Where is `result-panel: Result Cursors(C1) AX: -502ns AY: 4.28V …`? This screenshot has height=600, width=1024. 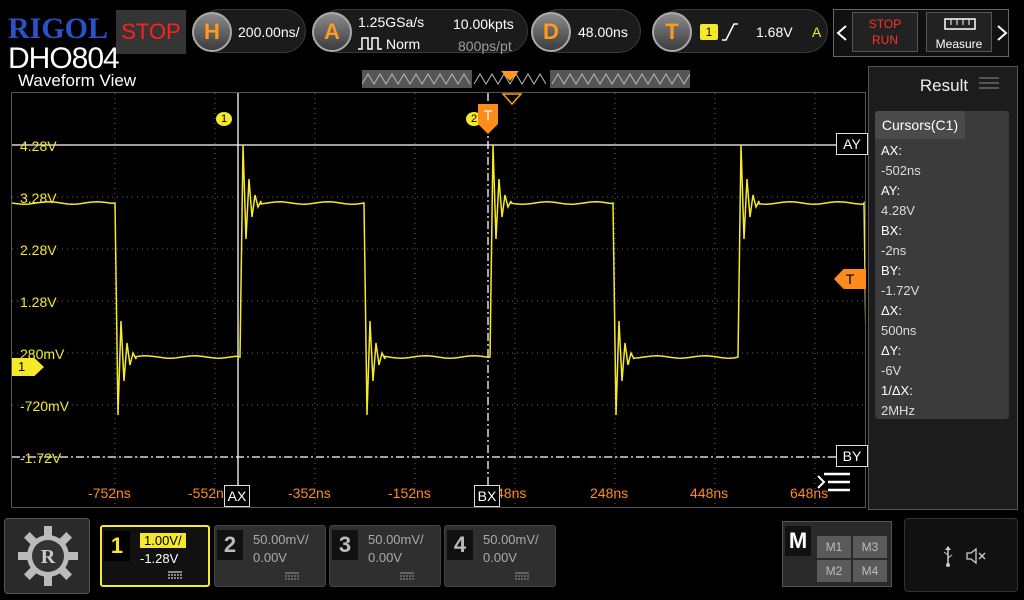
result-panel: Result Cursors(C1) AX: -502ns AY: 4.28V … is located at coordinates (943, 288).